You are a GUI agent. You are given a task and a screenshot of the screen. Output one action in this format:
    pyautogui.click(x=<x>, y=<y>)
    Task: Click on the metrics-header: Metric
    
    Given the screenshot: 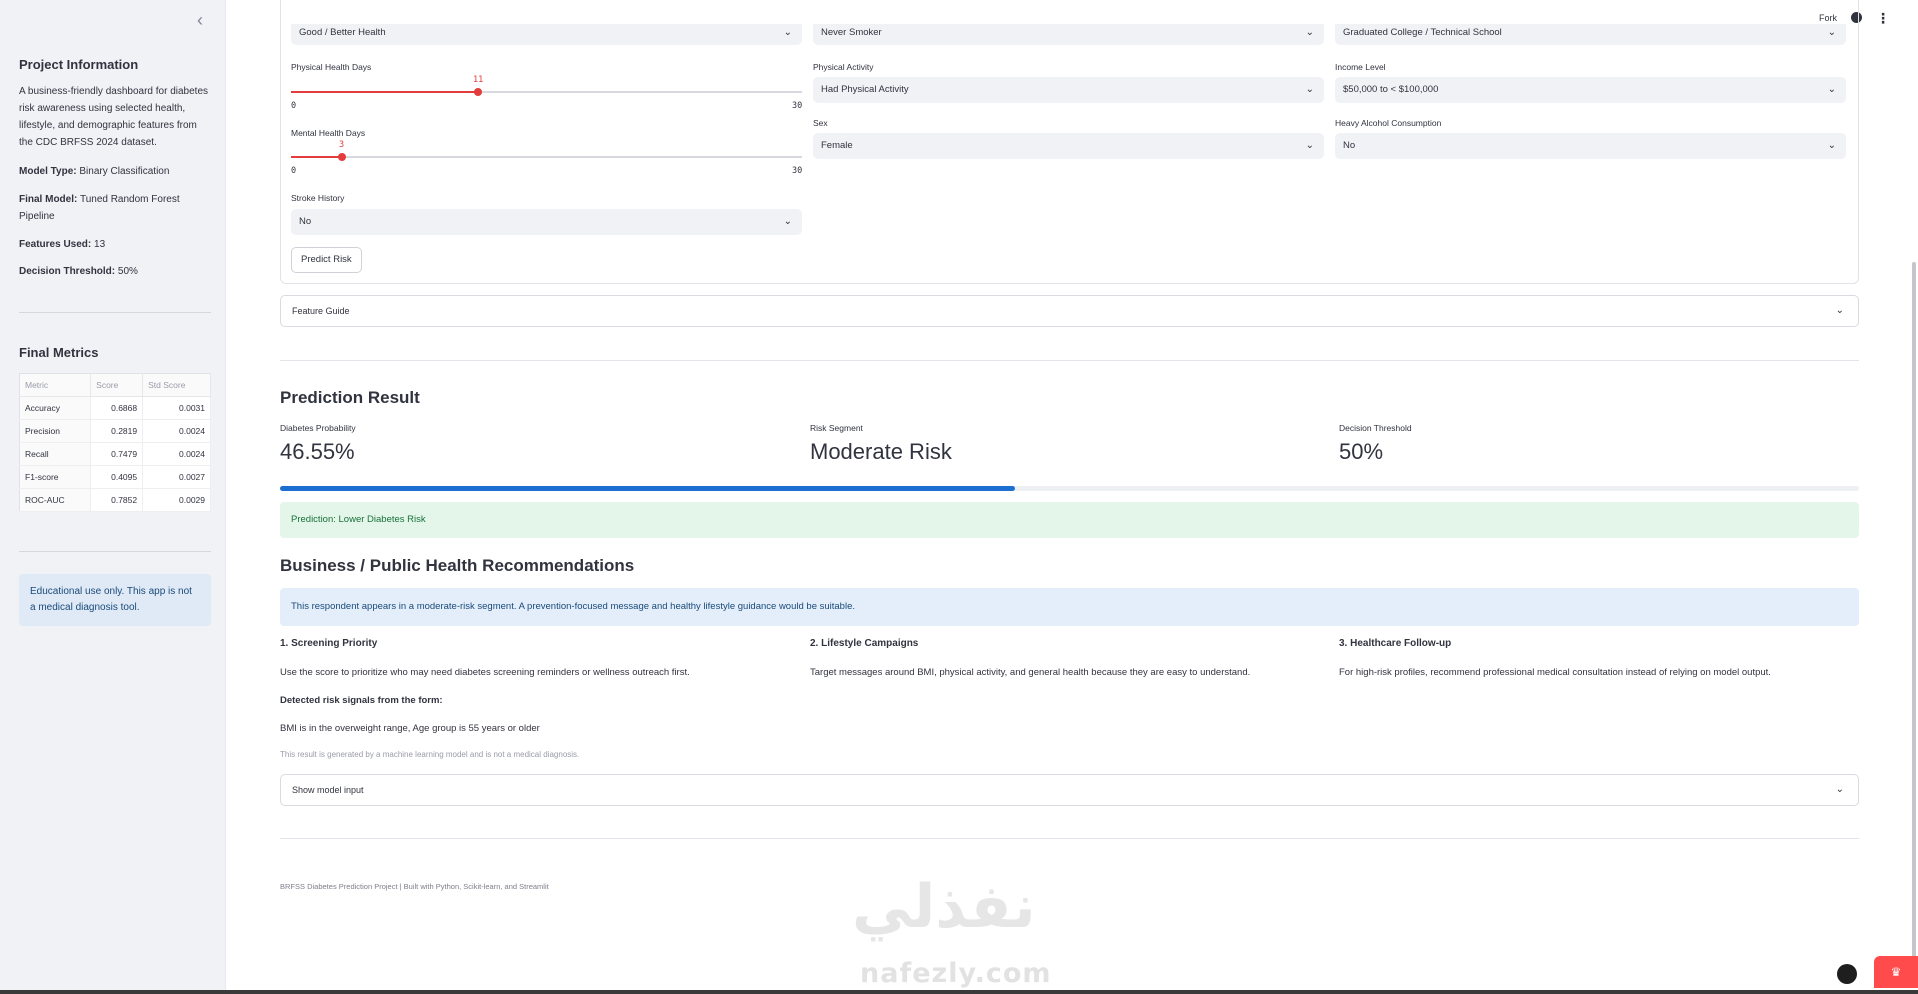 What is the action you would take?
    pyautogui.click(x=55, y=385)
    